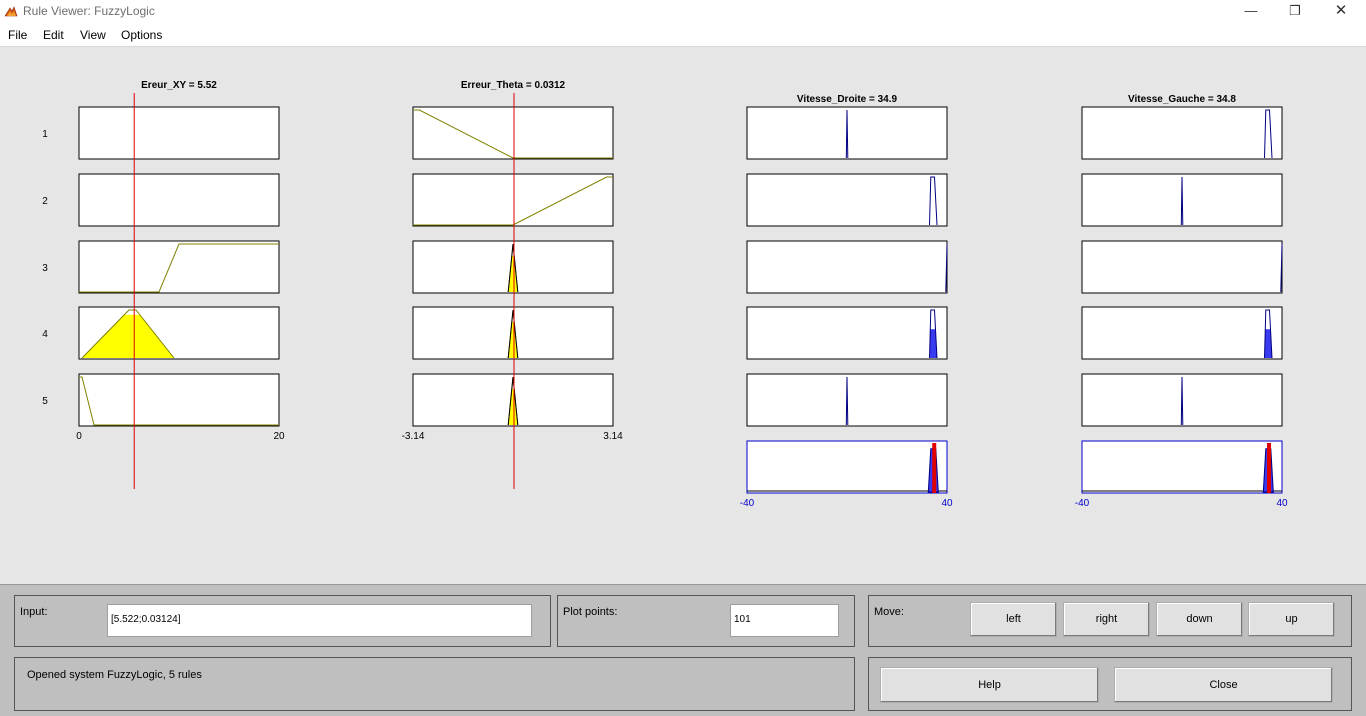 Image resolution: width=1366 pixels, height=716 pixels. I want to click on output-1-tick-min: -40, so click(747, 503).